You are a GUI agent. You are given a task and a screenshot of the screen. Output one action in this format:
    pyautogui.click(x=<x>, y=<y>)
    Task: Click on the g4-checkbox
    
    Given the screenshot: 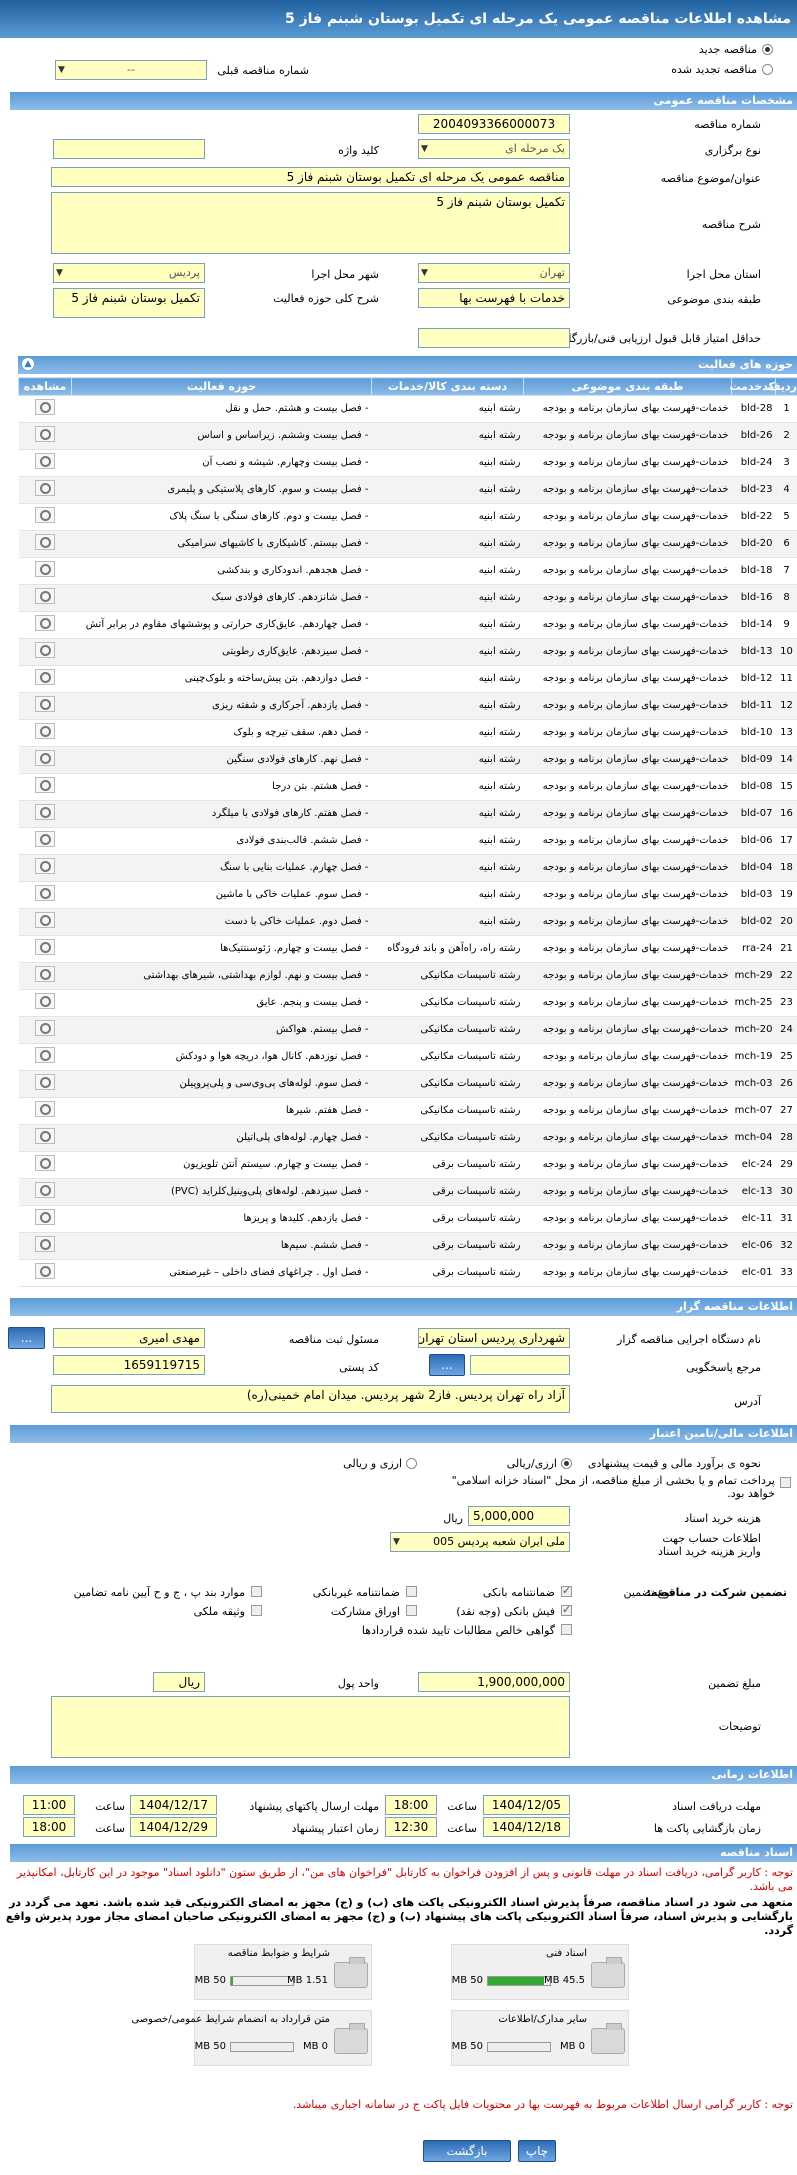 What is the action you would take?
    pyautogui.click(x=566, y=1609)
    